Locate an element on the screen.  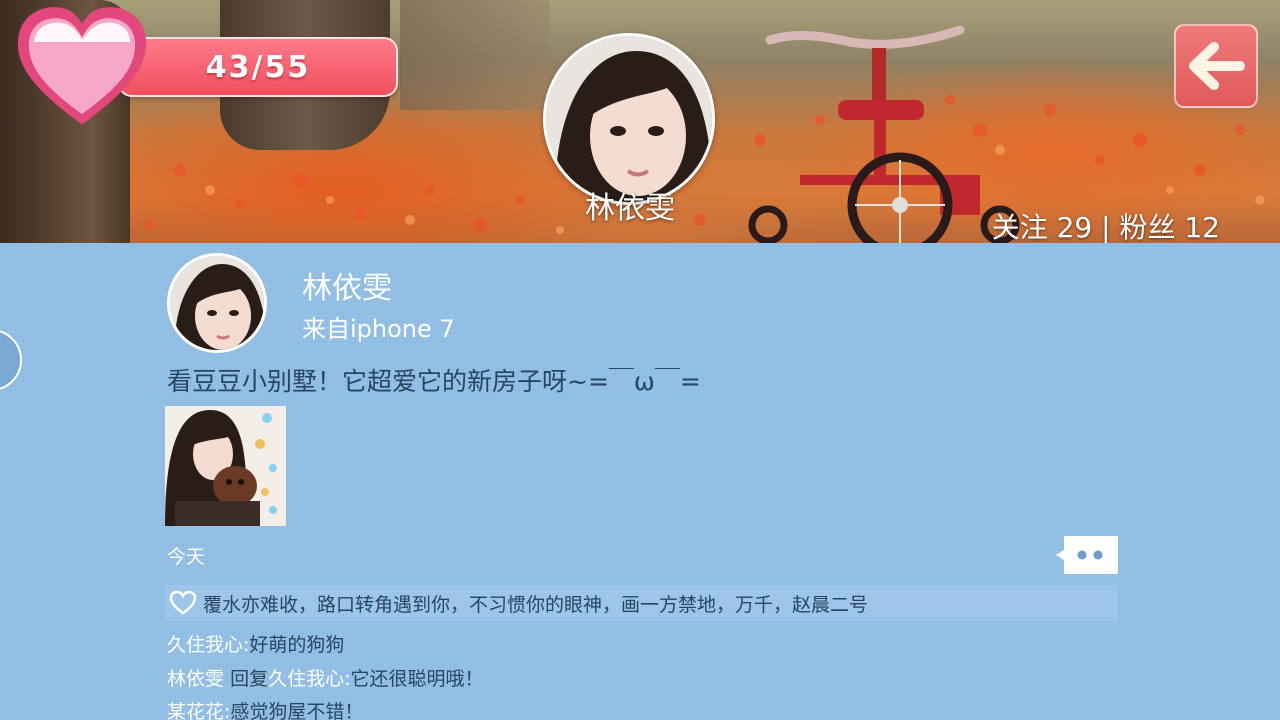
comment-author: 某花花 is located at coordinates (195, 710).